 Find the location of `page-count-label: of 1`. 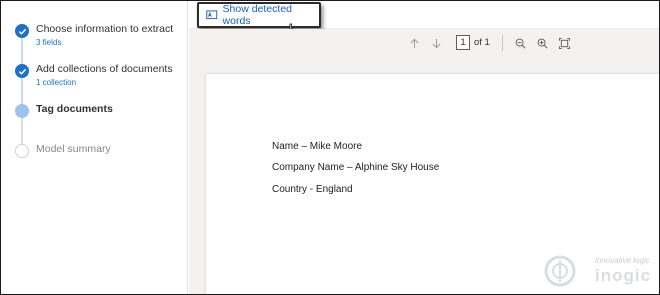

page-count-label: of 1 is located at coordinates (482, 42).